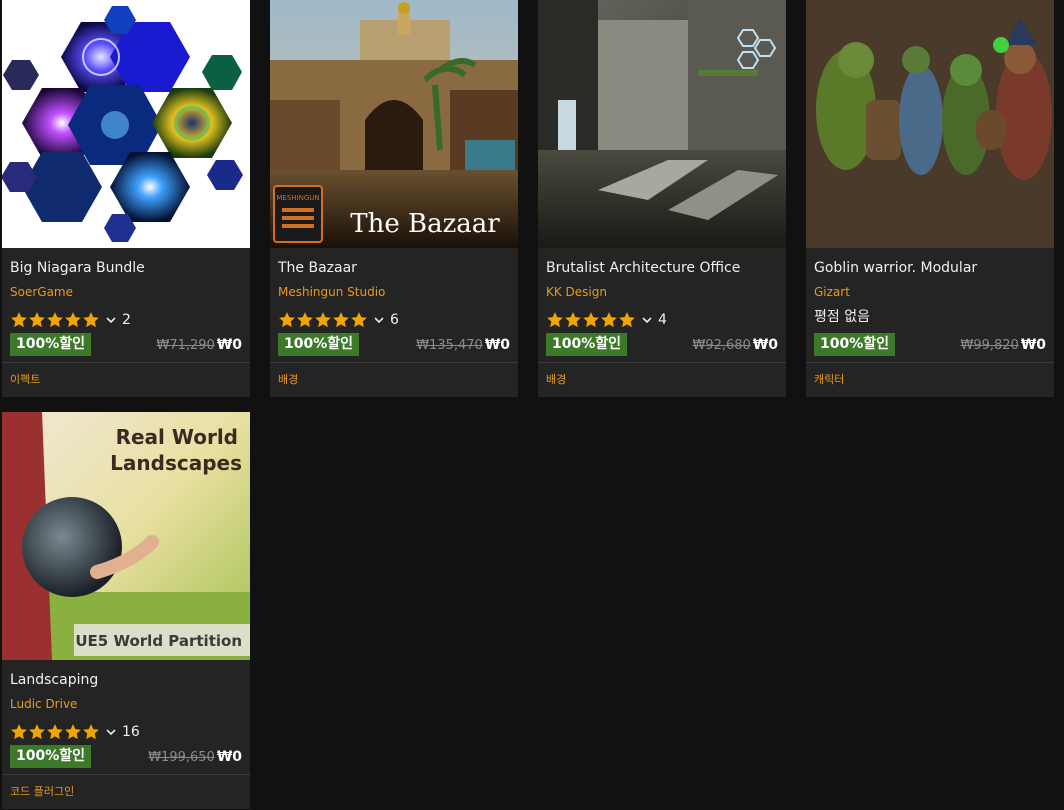  I want to click on bazaar-scene-image: MESHINGUN The Bazaar, so click(394, 124).